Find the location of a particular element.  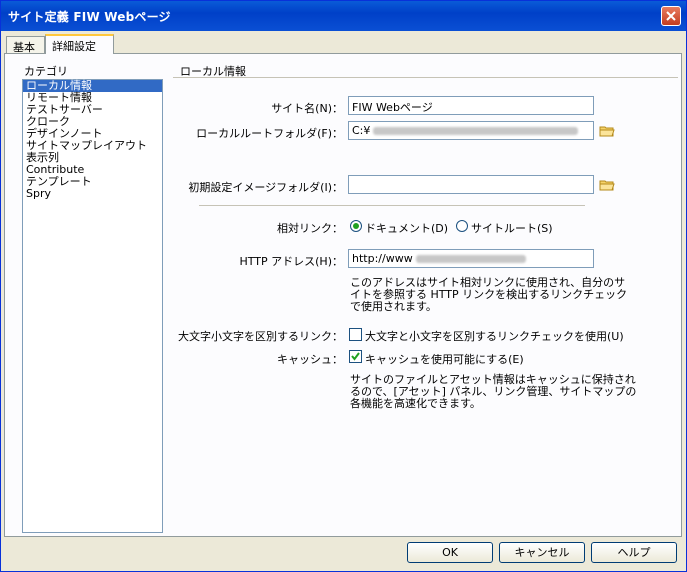

radio-selected-dot is located at coordinates (356, 226).